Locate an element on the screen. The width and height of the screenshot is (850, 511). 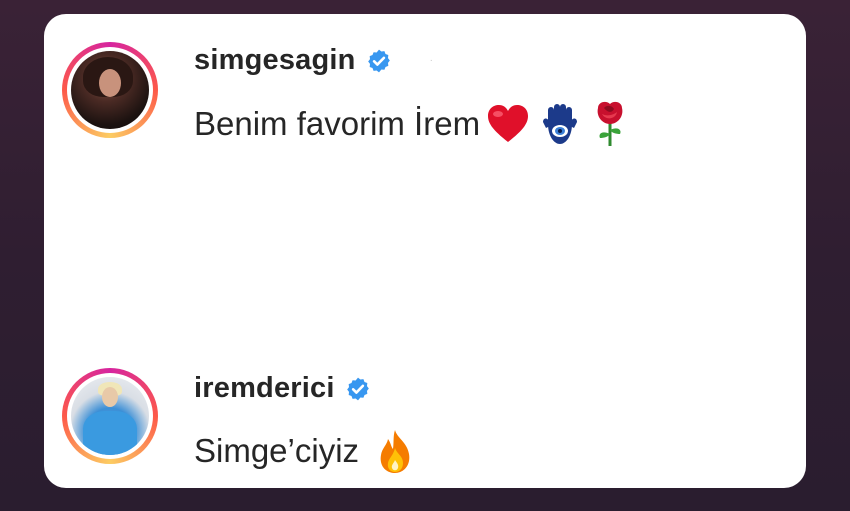
comment-text: Simge’ciyiz is located at coordinates (277, 450).